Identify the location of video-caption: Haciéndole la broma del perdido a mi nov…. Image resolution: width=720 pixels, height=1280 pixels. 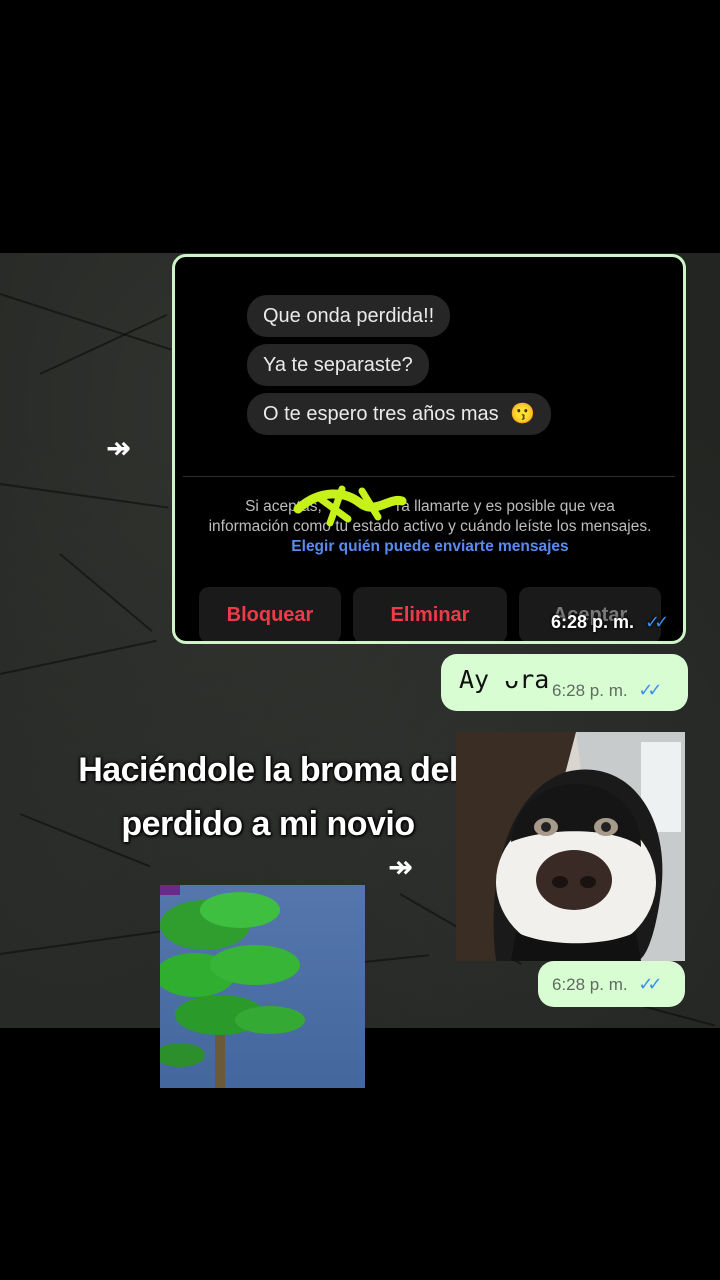
(268, 797).